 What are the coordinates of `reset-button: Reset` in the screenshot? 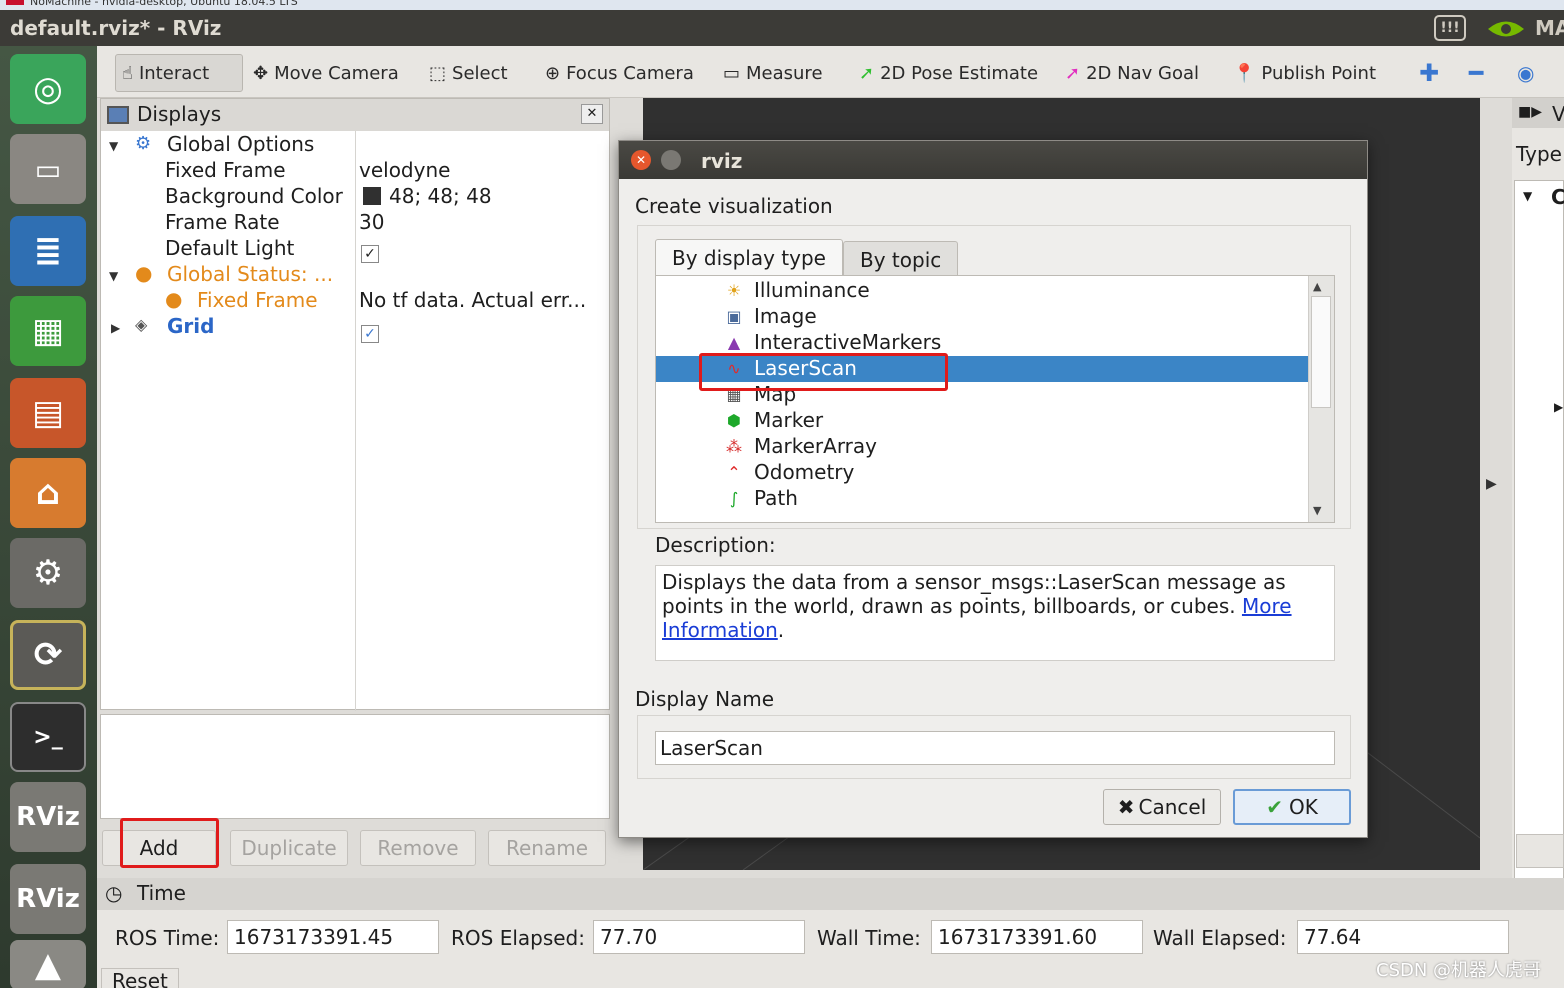 It's located at (140, 978).